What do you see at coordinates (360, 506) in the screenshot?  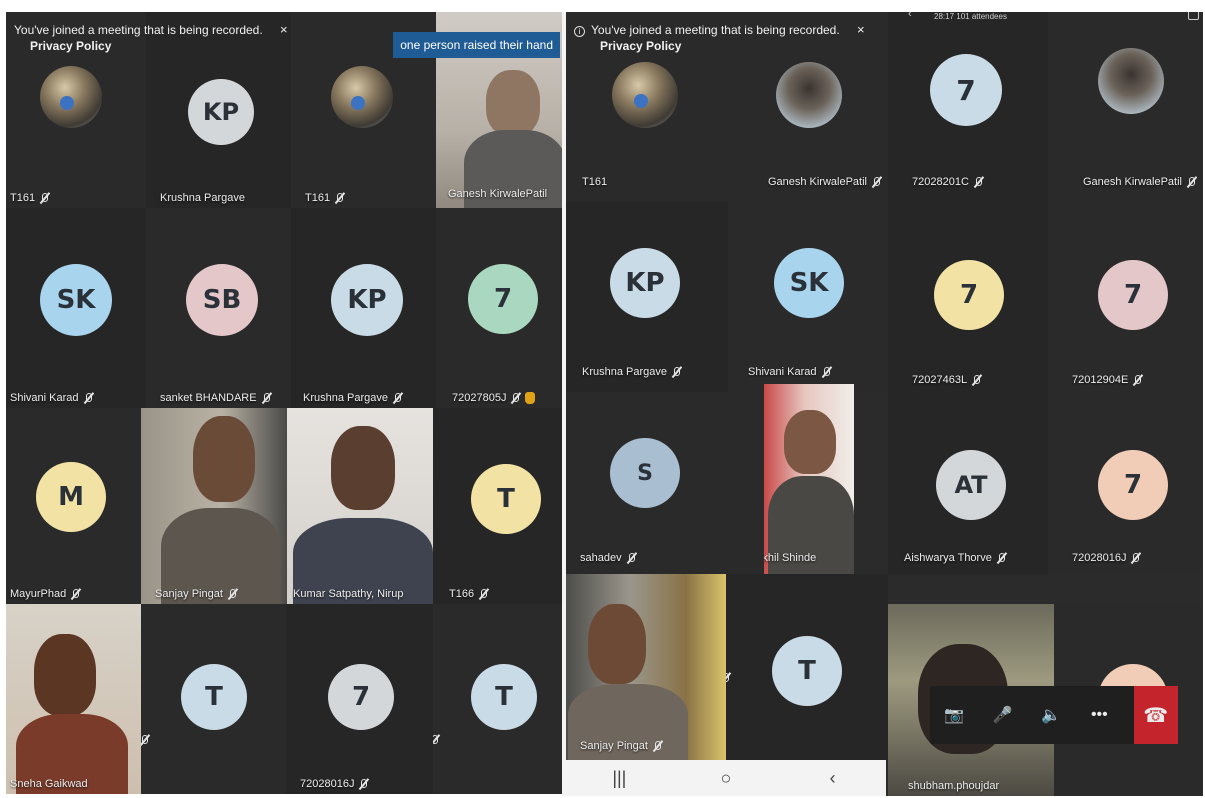 I see `participant-video: Kumar Satpathy, Nirup` at bounding box center [360, 506].